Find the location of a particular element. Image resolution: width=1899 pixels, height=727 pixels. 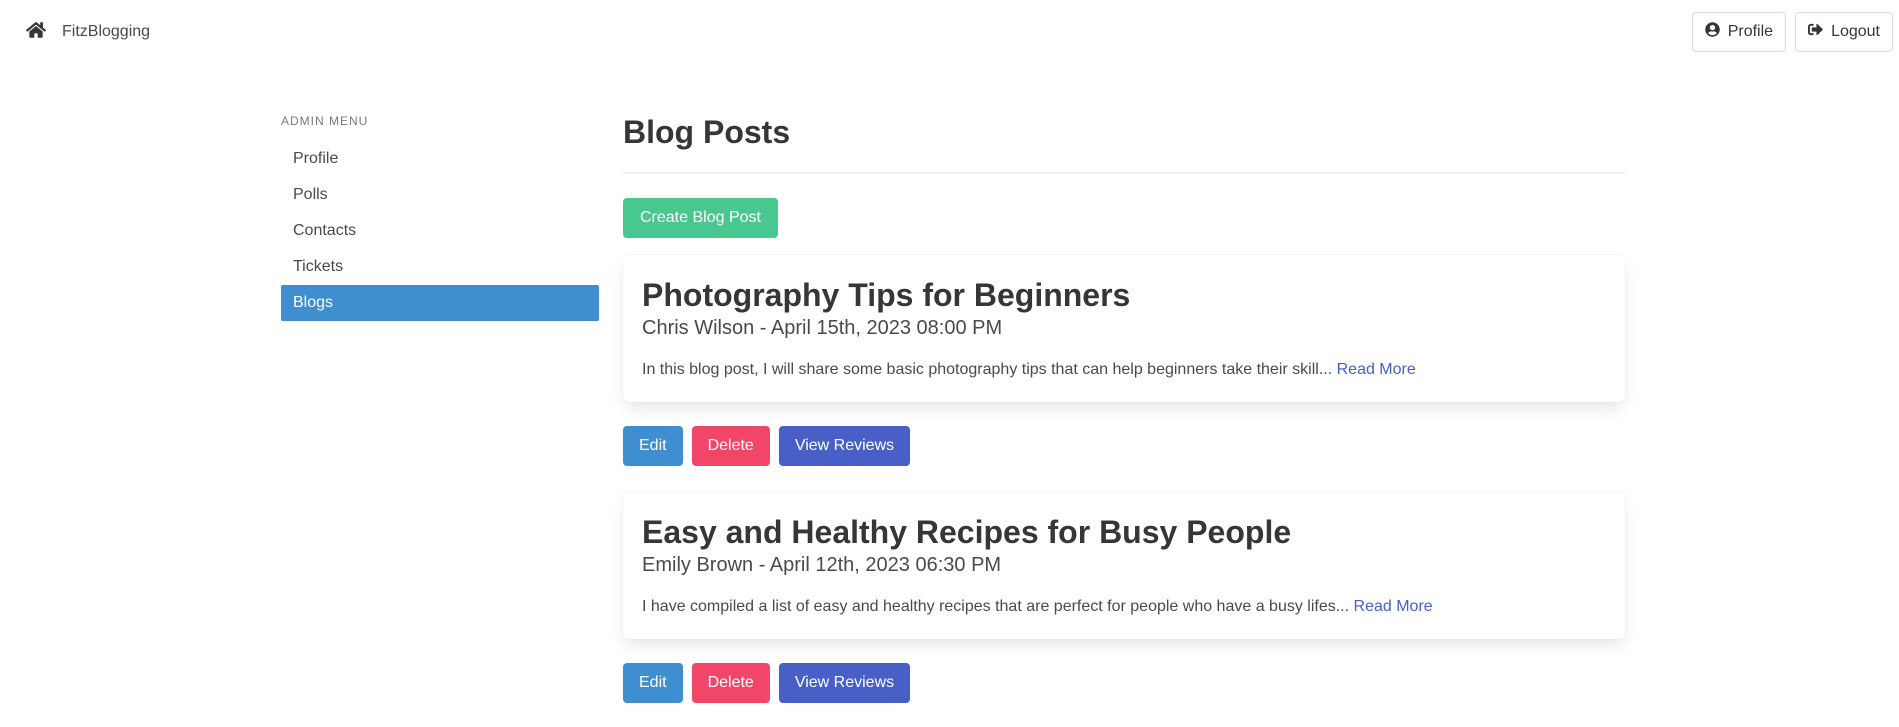

brand-link: FitzBlogging is located at coordinates (88, 32).